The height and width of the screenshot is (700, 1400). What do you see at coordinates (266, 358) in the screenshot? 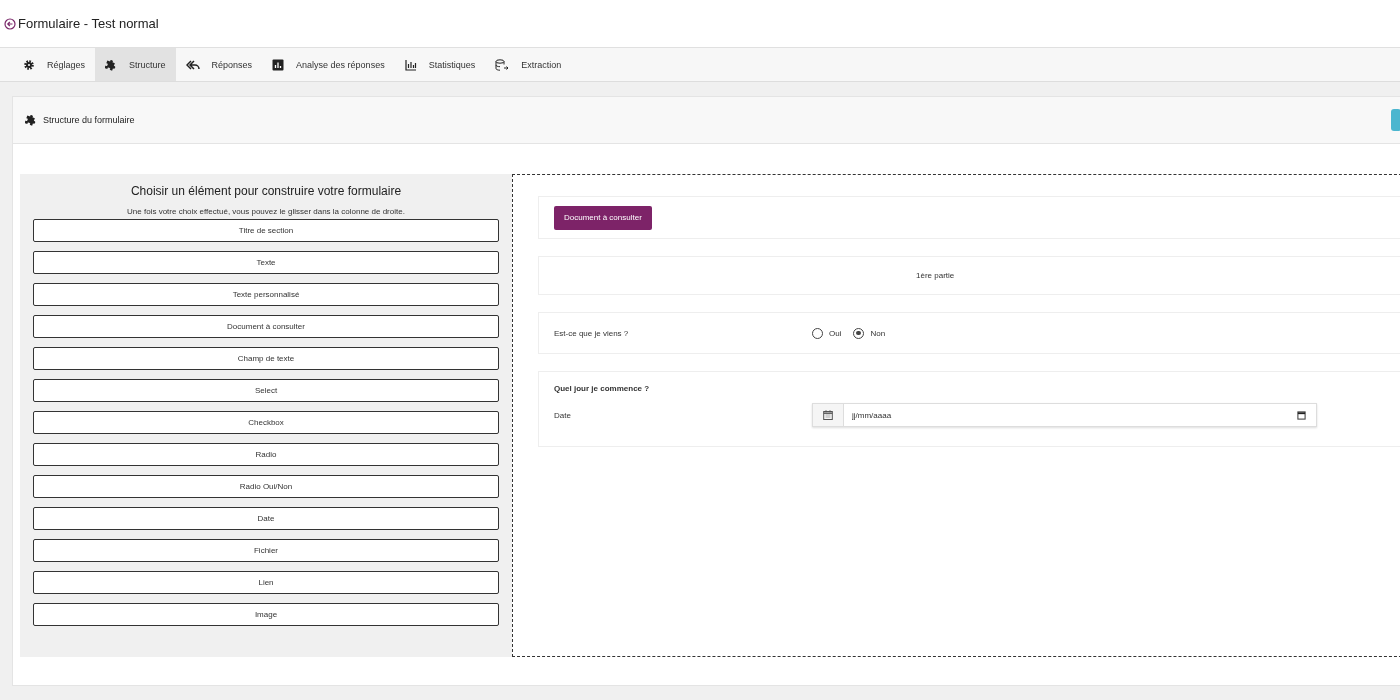
I see `element-option: Champ de texte` at bounding box center [266, 358].